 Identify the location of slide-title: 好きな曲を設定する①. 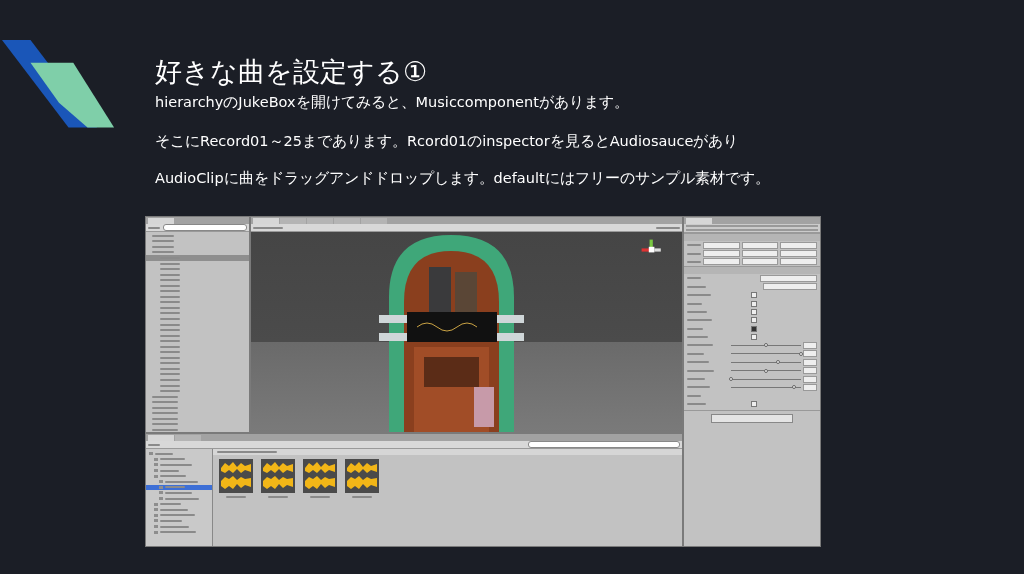
(292, 72).